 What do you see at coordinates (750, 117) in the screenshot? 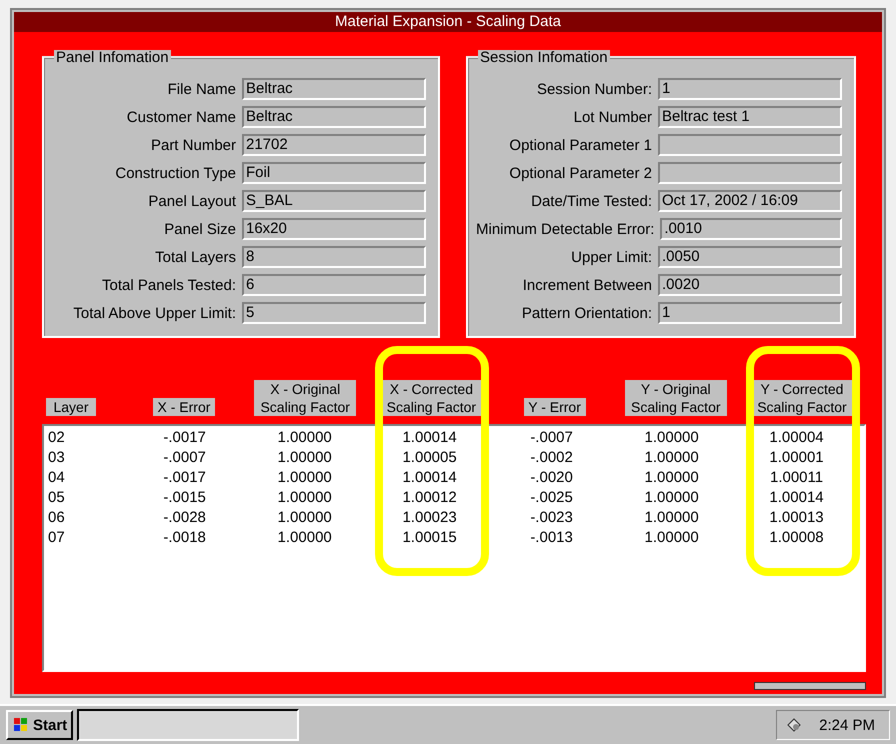
I see `input-field: Beltrac test 1` at bounding box center [750, 117].